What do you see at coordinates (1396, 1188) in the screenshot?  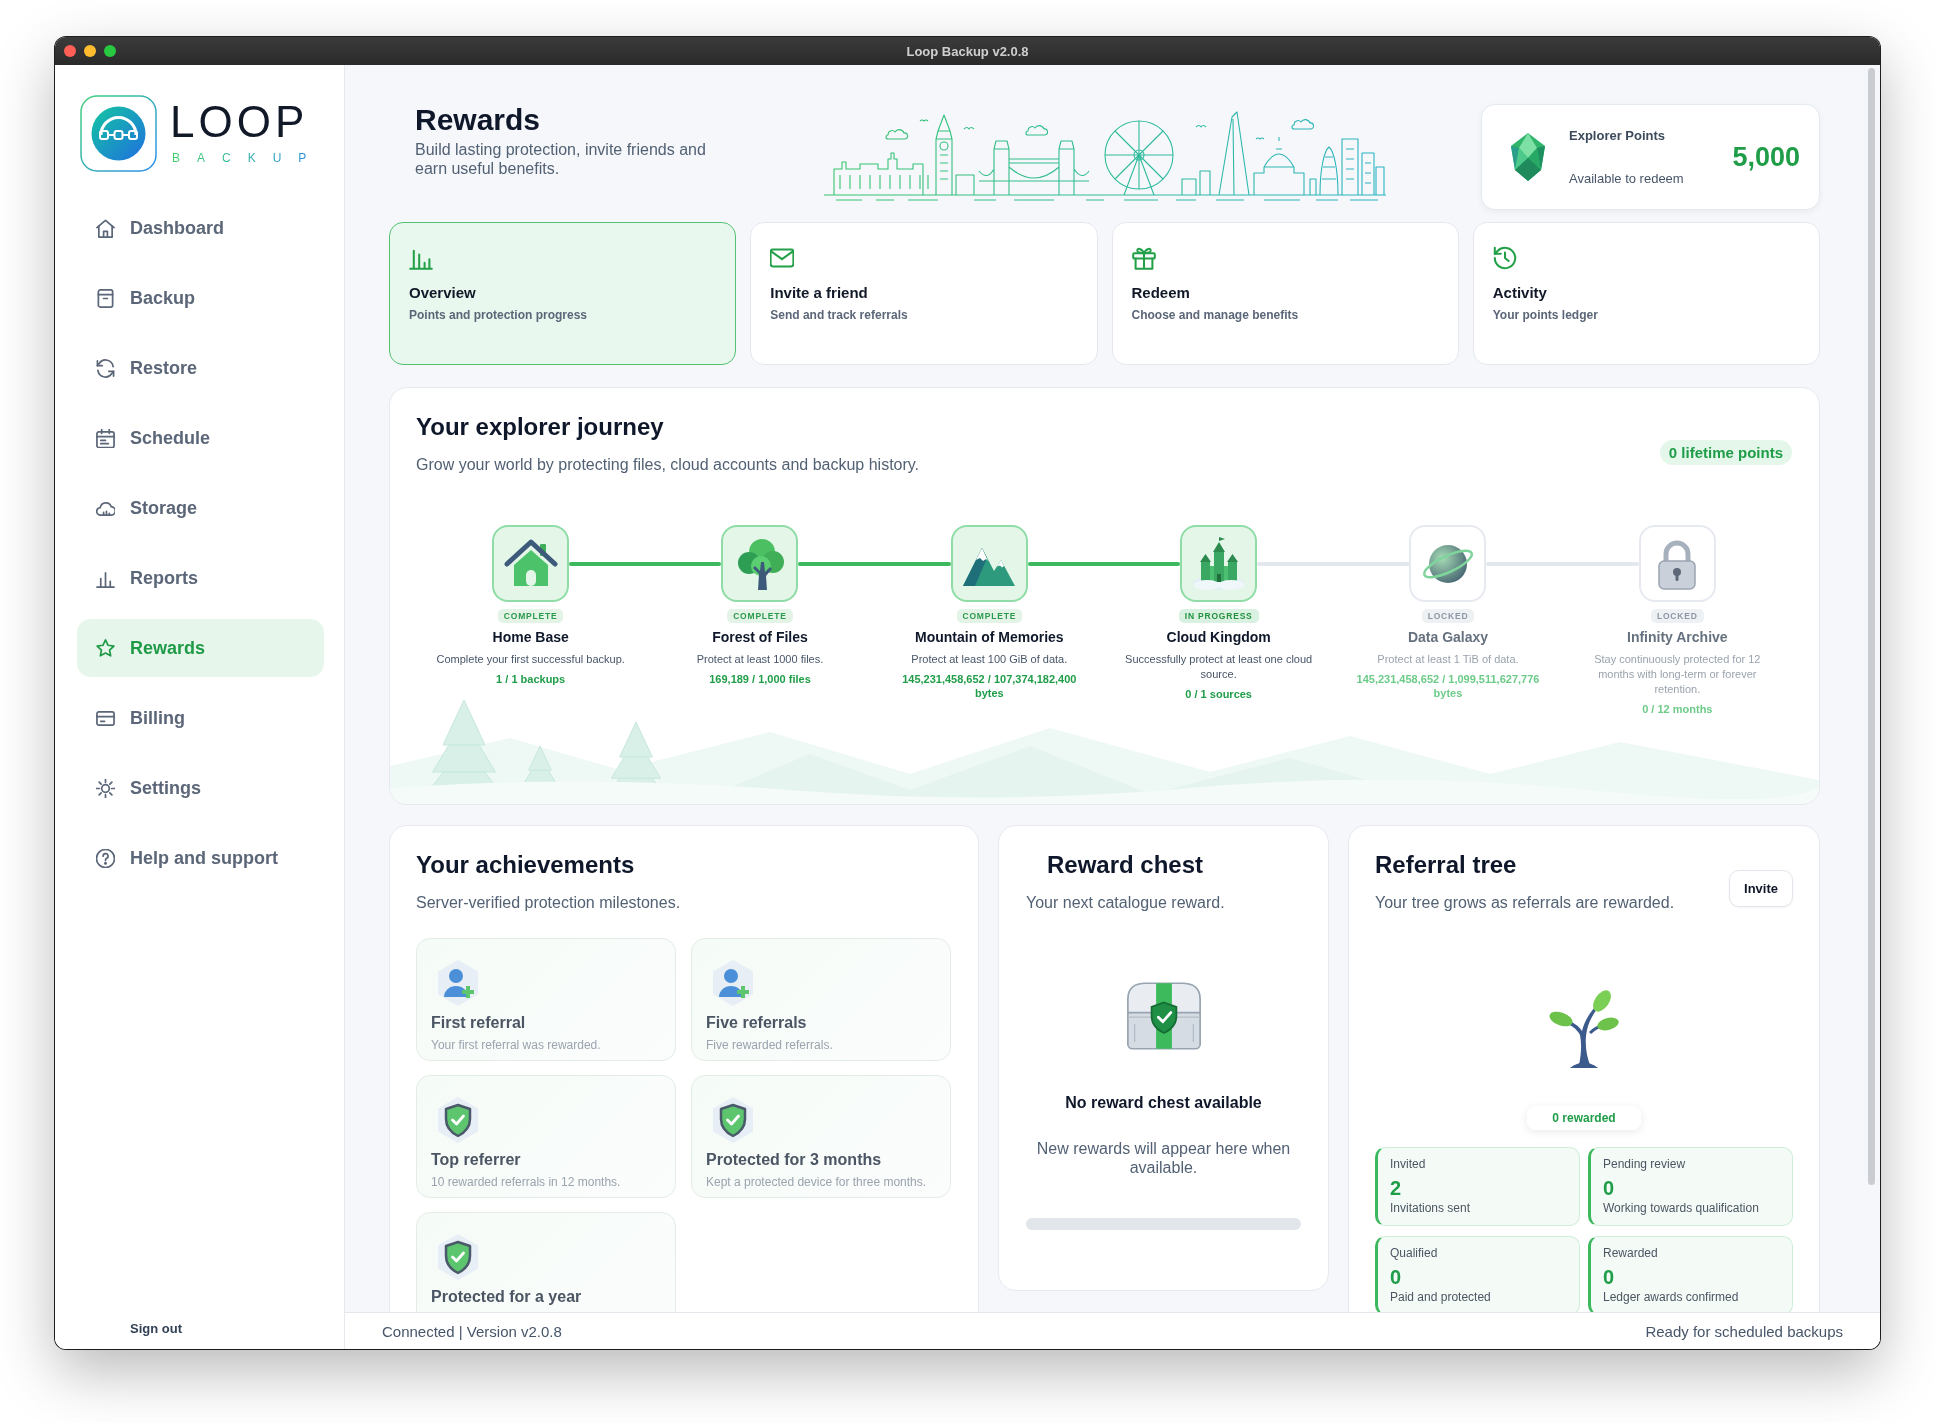 I see `stat-value: 2` at bounding box center [1396, 1188].